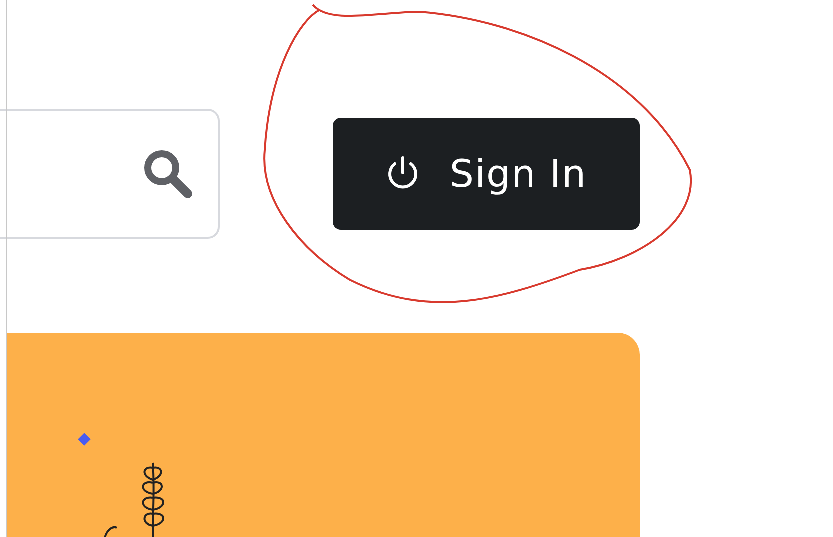 The height and width of the screenshot is (537, 833). Describe the element at coordinates (168, 174) in the screenshot. I see `search-icon` at that location.